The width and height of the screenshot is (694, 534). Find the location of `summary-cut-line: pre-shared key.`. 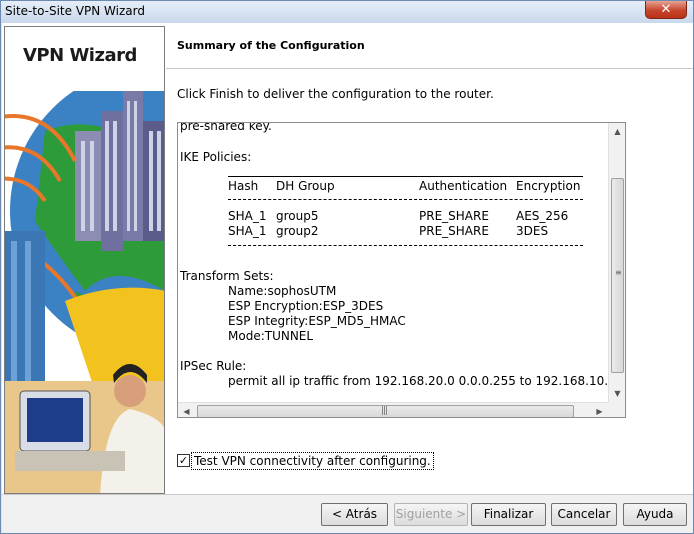

summary-cut-line: pre-shared key. is located at coordinates (226, 128).